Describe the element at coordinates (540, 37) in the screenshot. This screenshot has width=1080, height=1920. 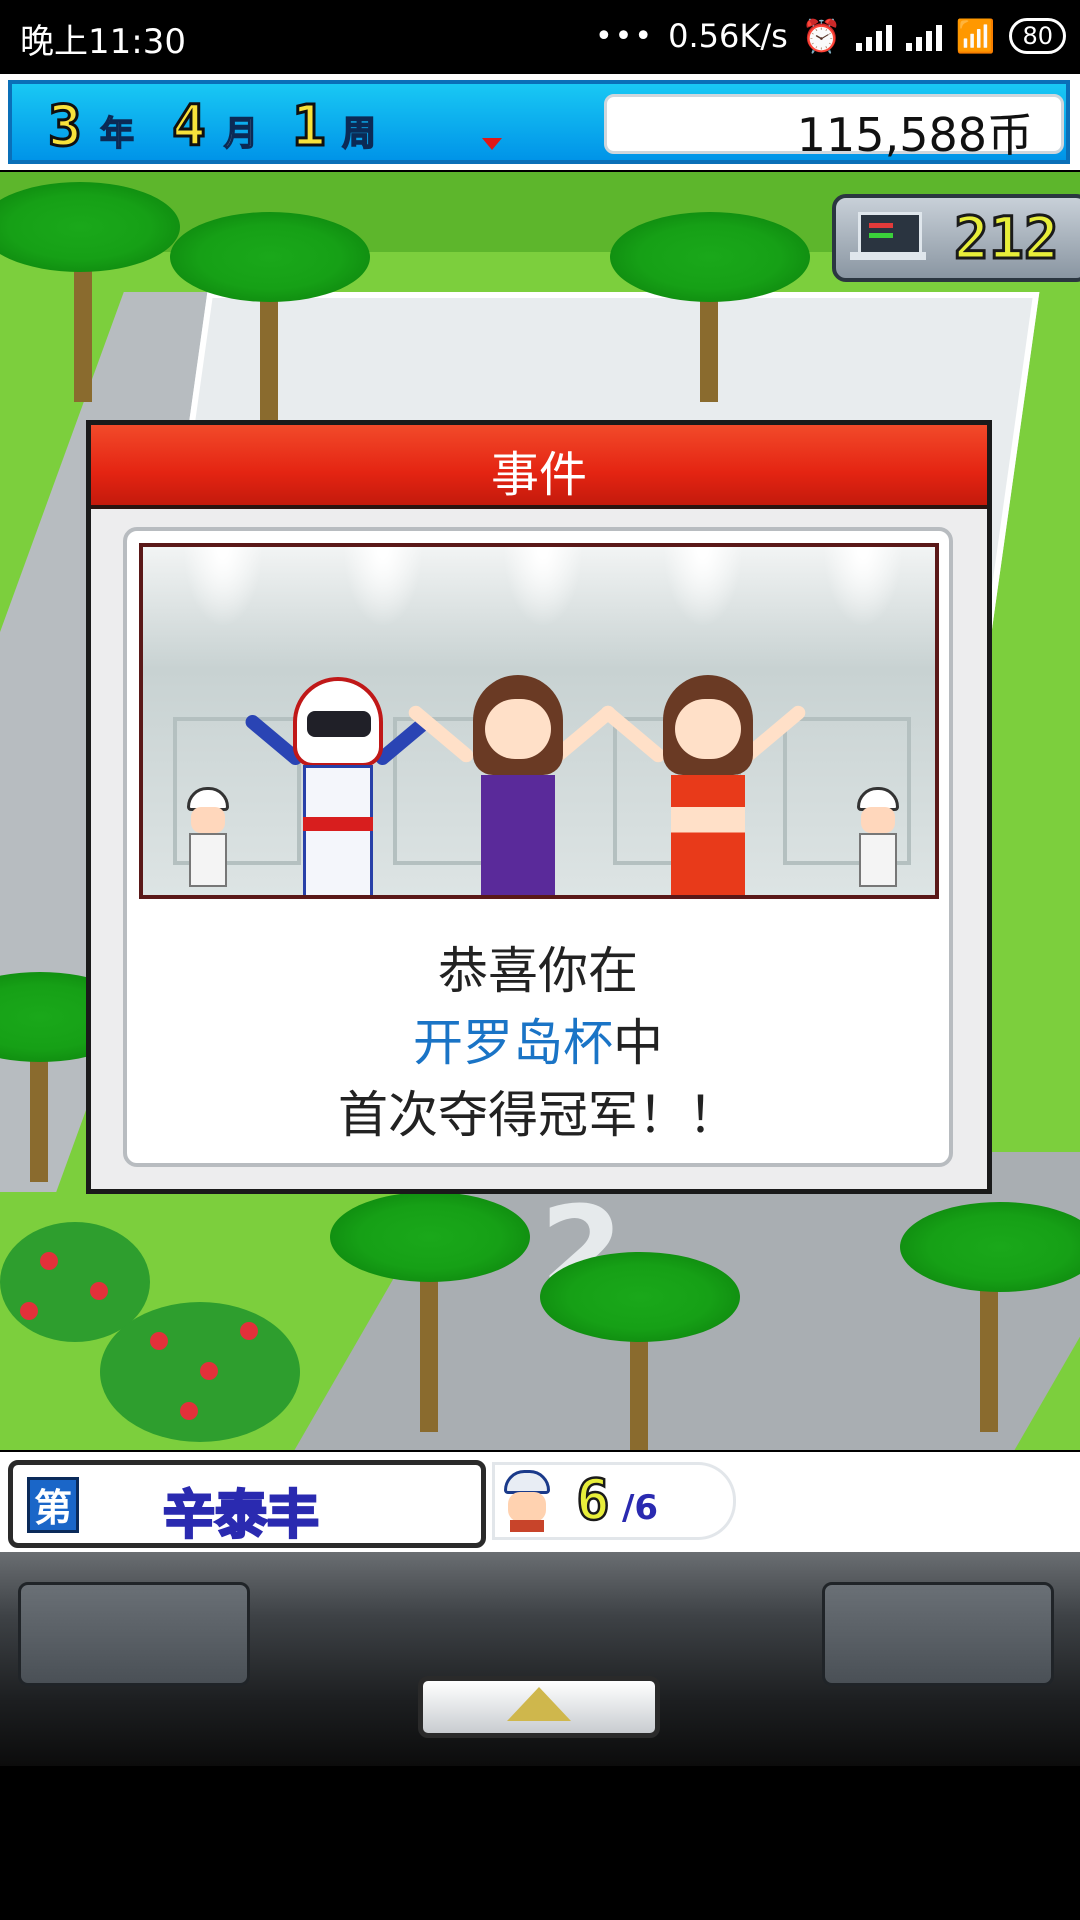
I see `status-bar: 晚上11:30 ••• 0.56K/s ⏰ 📶 80` at that location.